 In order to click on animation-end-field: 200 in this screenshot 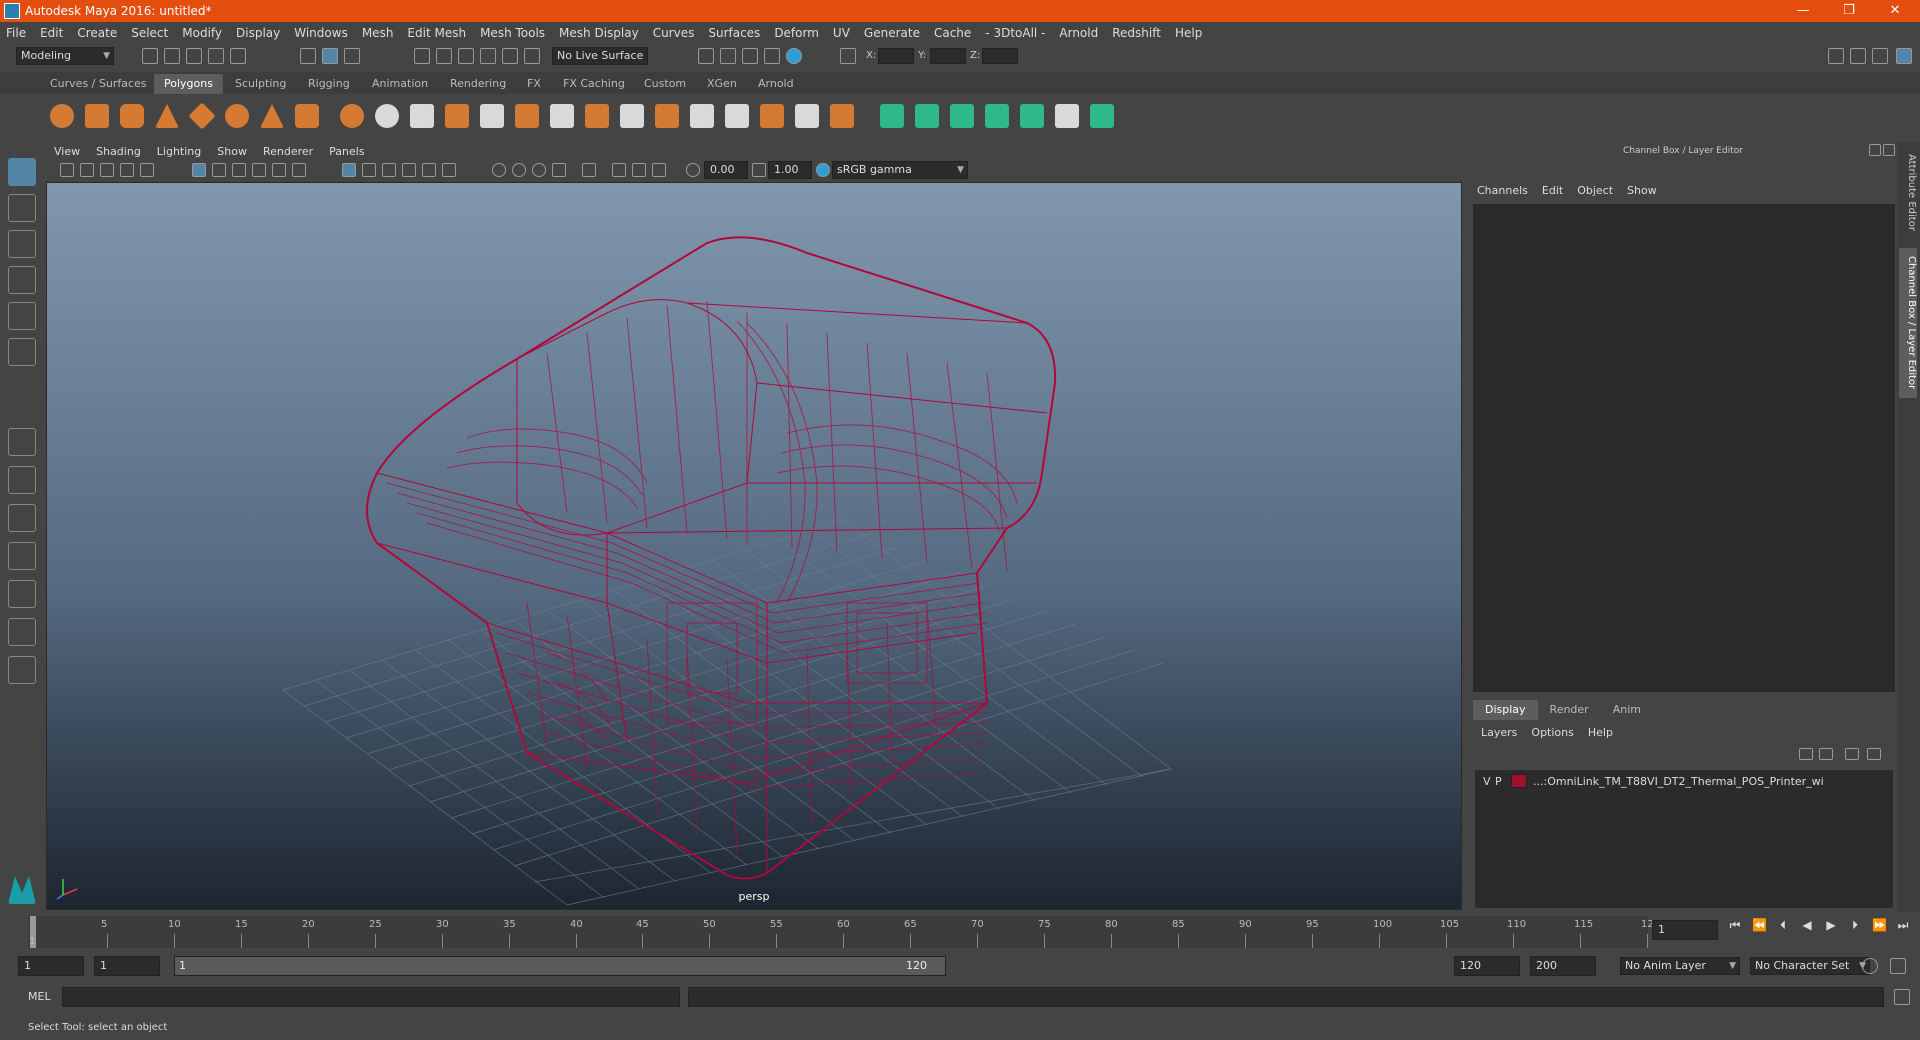, I will do `click(1563, 966)`.